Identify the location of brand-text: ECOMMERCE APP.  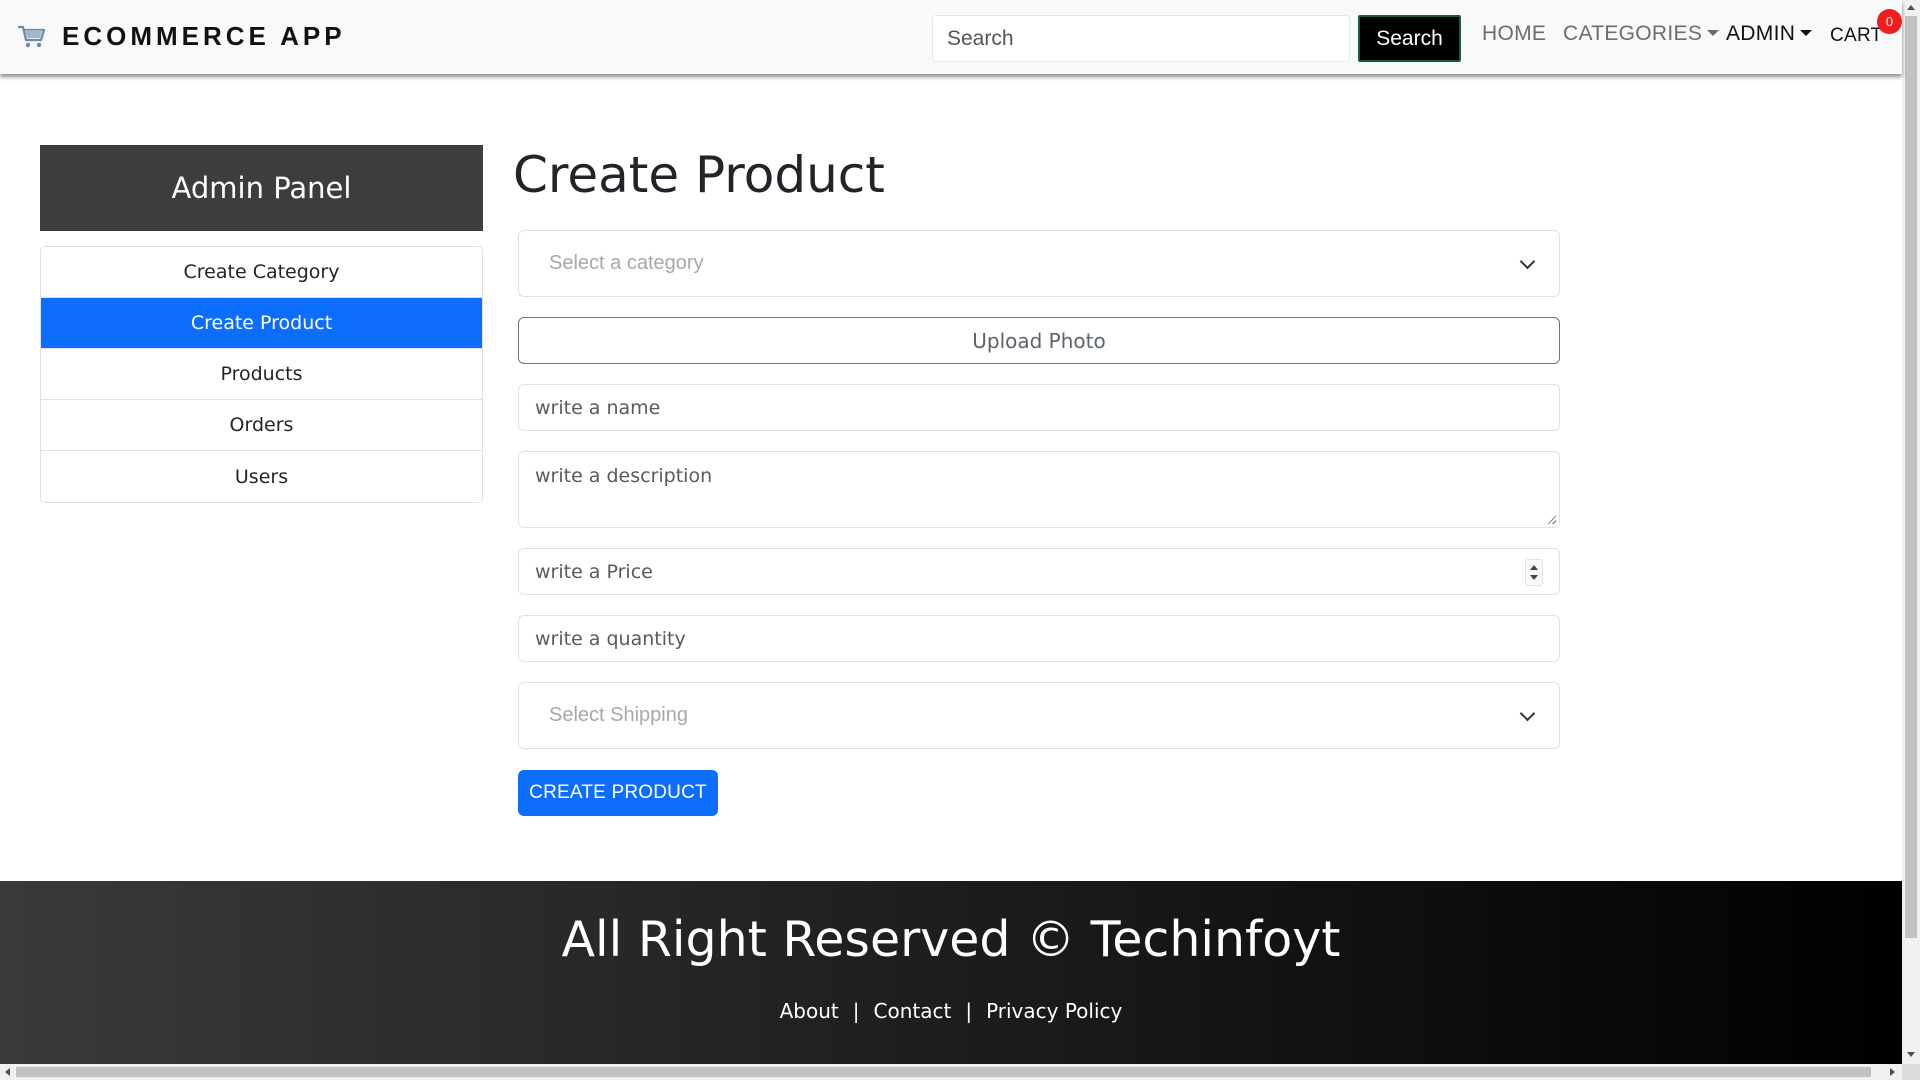
(204, 35).